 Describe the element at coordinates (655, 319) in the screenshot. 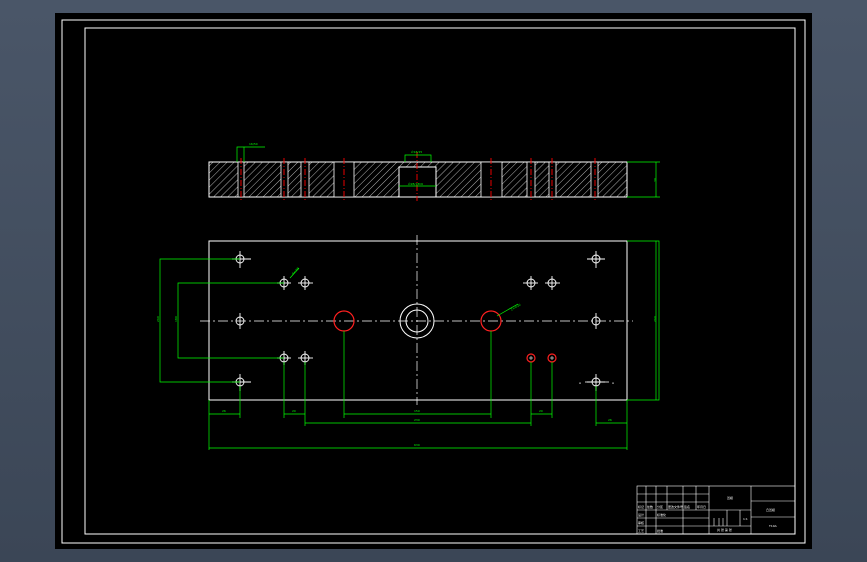

I see `dim-height-right: 260` at that location.